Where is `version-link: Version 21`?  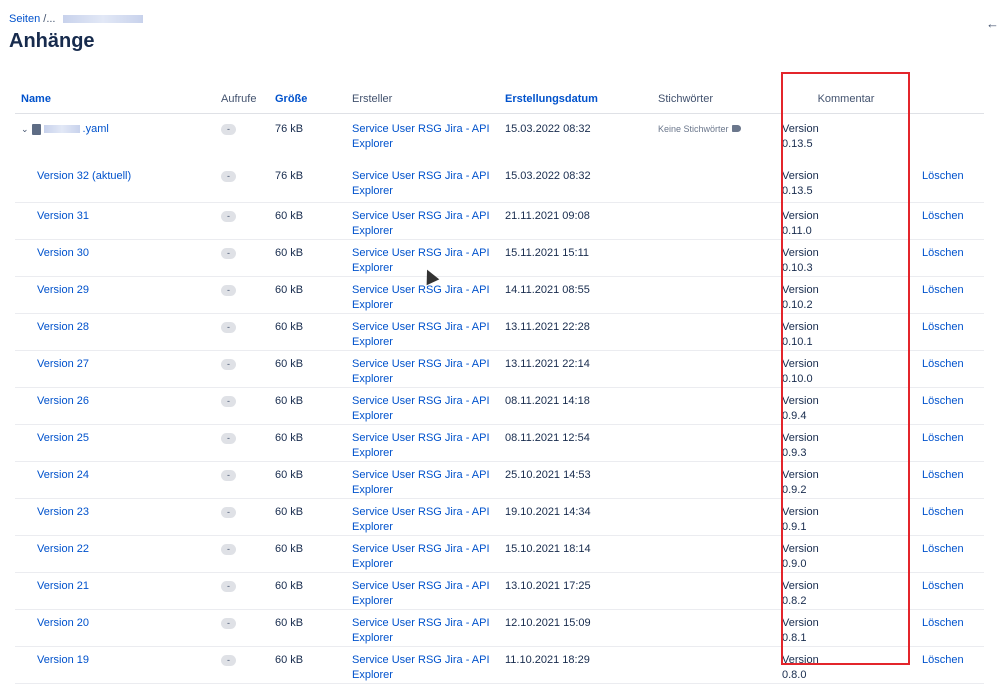
version-link: Version 21 is located at coordinates (63, 586).